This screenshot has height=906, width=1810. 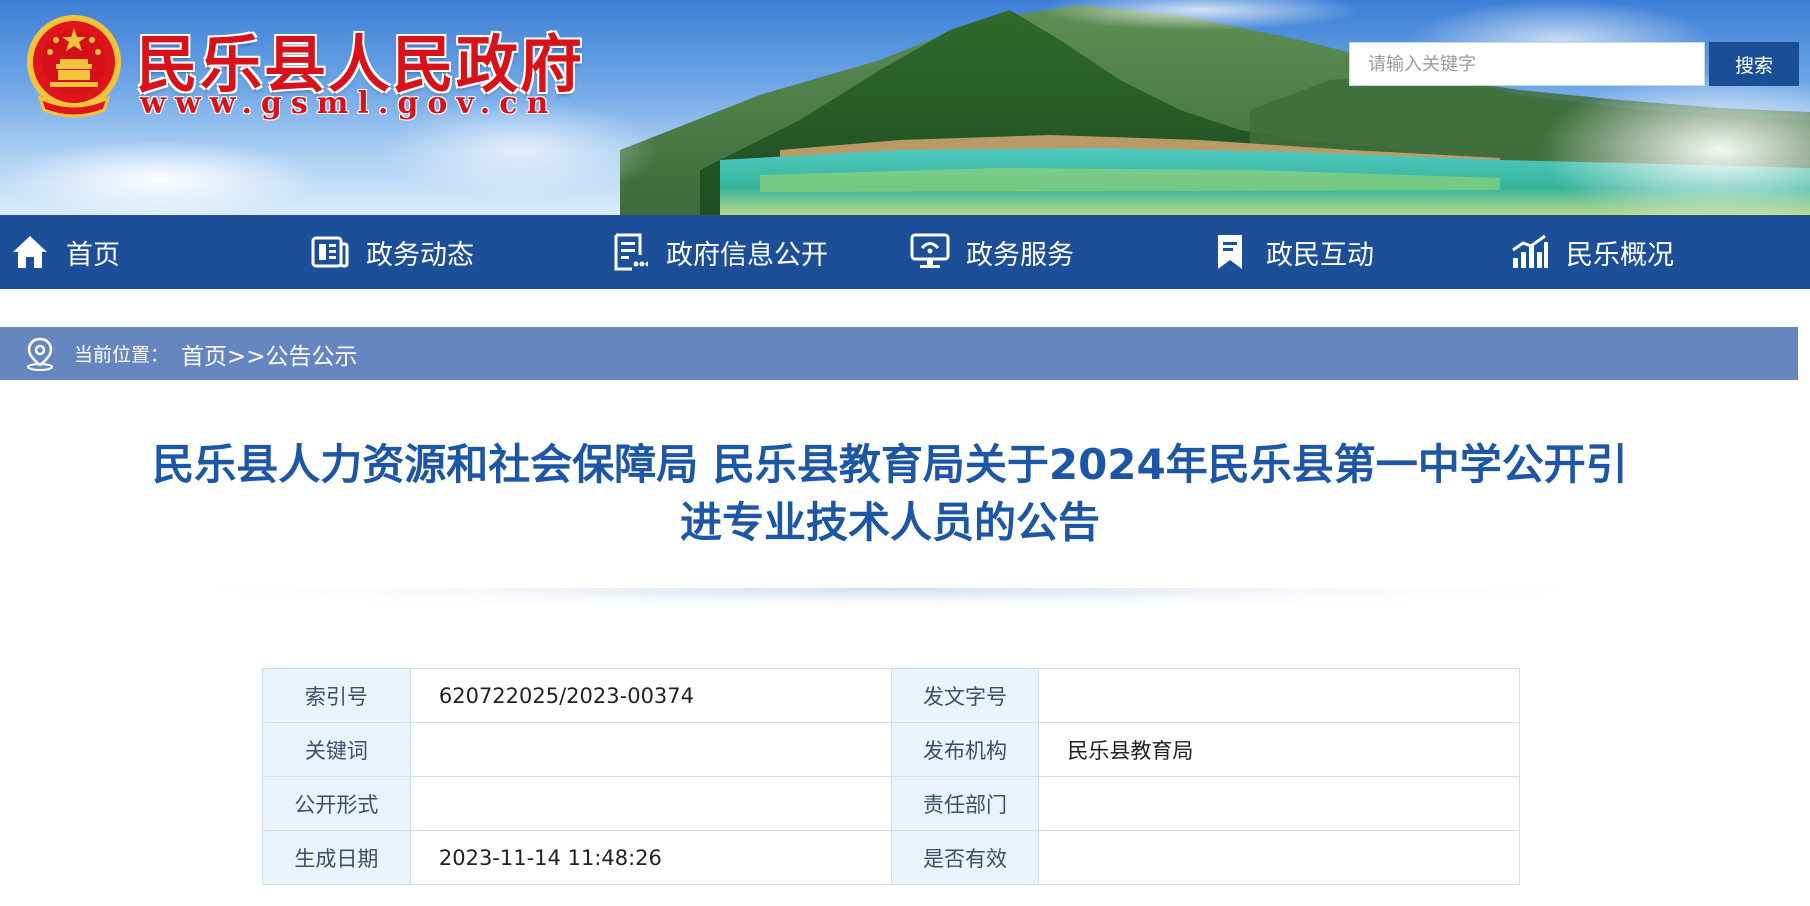 I want to click on field-label: 发文字号, so click(x=965, y=695).